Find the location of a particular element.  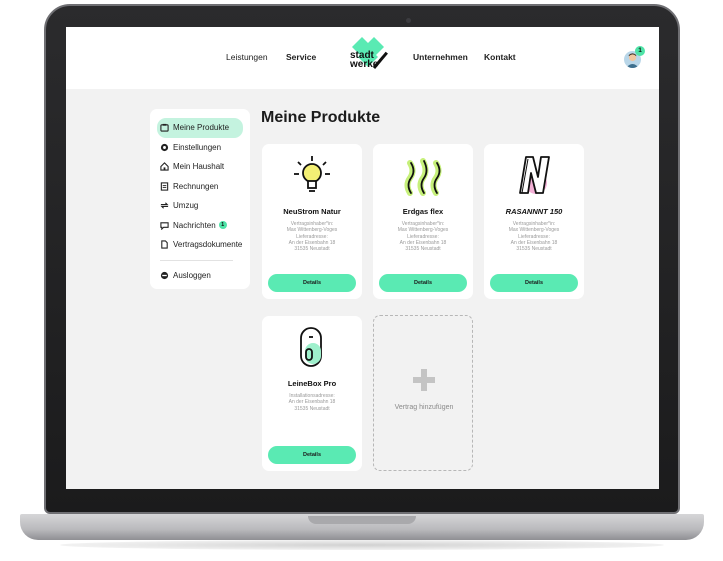

laptop-shadow is located at coordinates (362, 545).